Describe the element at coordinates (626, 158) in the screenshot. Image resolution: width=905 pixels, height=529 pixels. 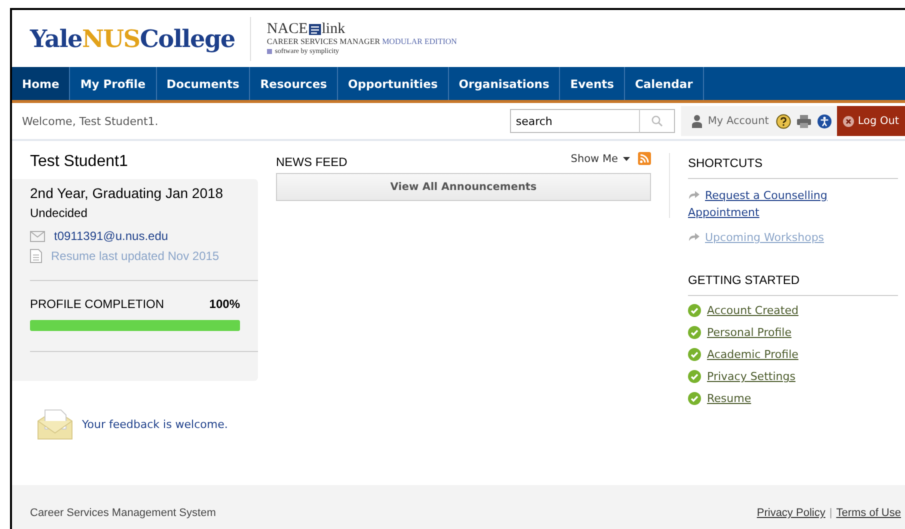
I see `caret-icon` at that location.